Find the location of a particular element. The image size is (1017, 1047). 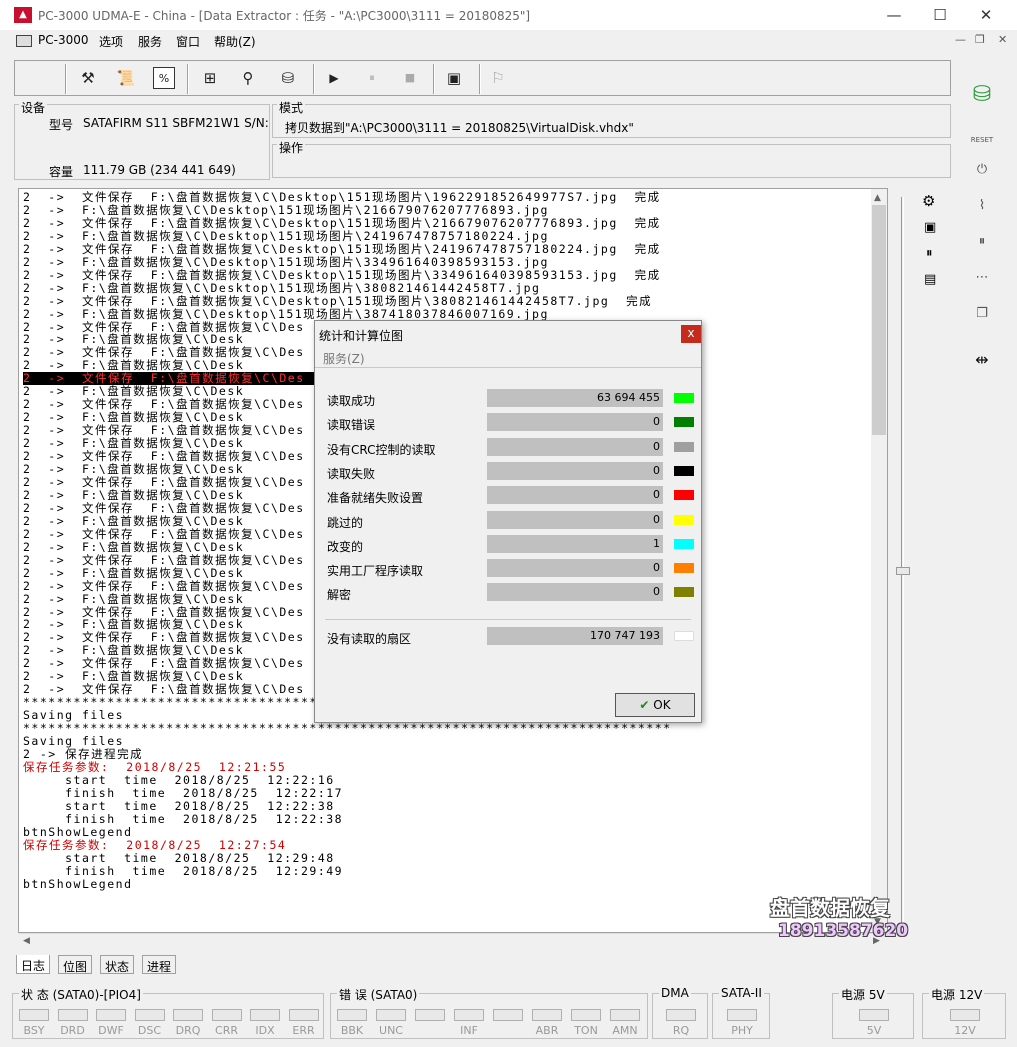

ok-button: ✔ OK is located at coordinates (655, 705).